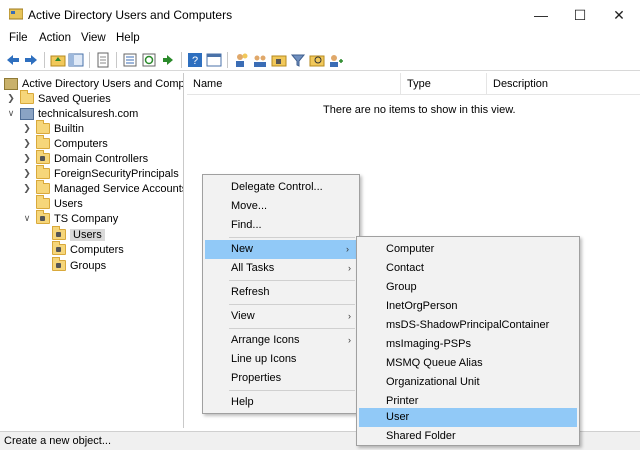  What do you see at coordinates (279, 60) in the screenshot?
I see `new-ou-icon` at bounding box center [279, 60].